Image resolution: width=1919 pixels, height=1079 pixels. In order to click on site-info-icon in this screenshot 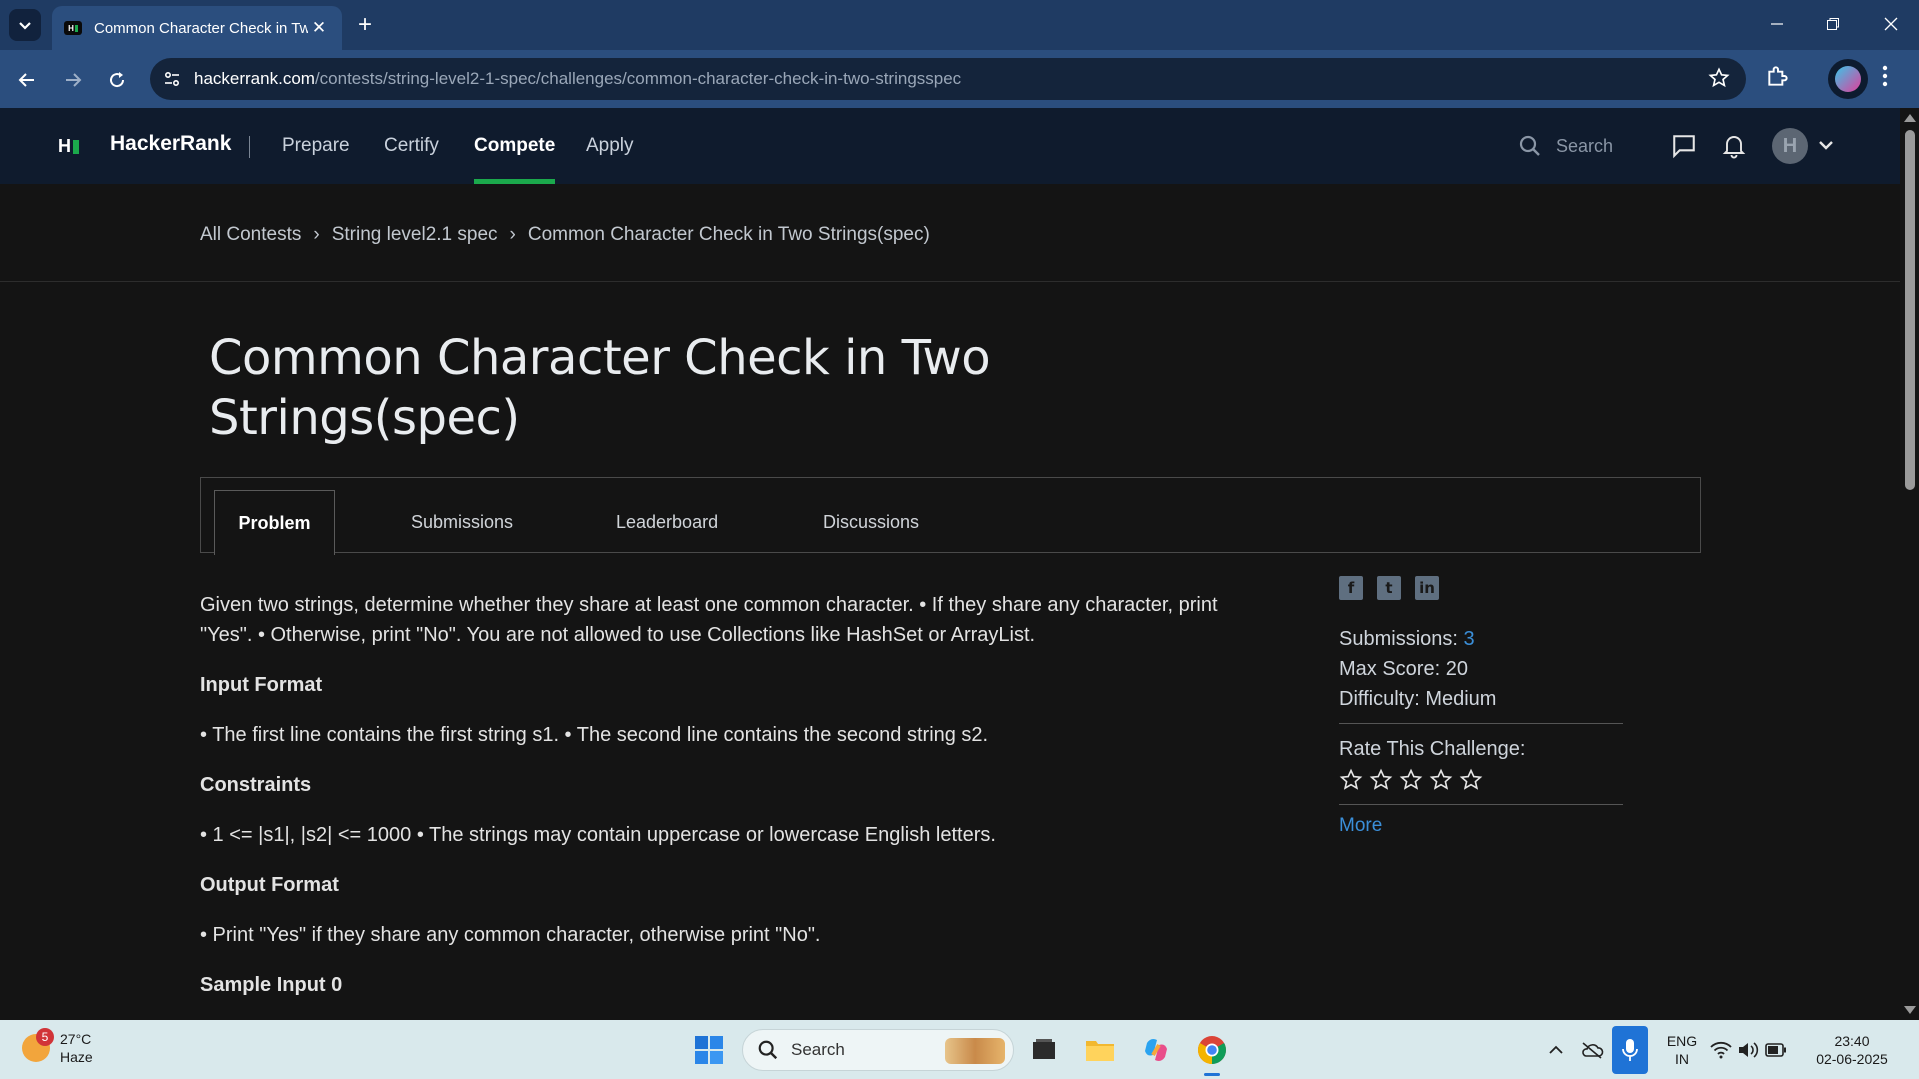, I will do `click(172, 79)`.